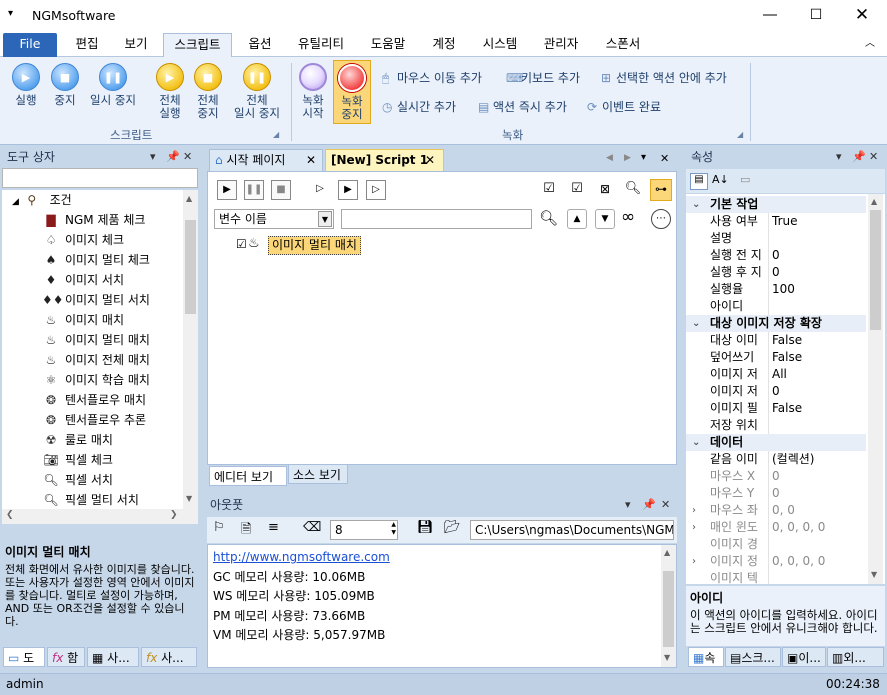 This screenshot has width=887, height=695. Describe the element at coordinates (770, 15) in the screenshot. I see `minimize-button: ―` at that location.